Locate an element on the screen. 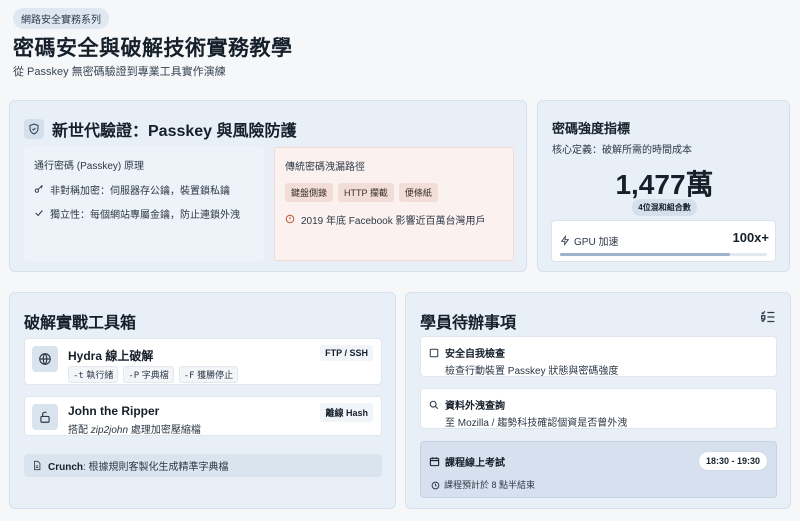  checklist-icon is located at coordinates (768, 319).